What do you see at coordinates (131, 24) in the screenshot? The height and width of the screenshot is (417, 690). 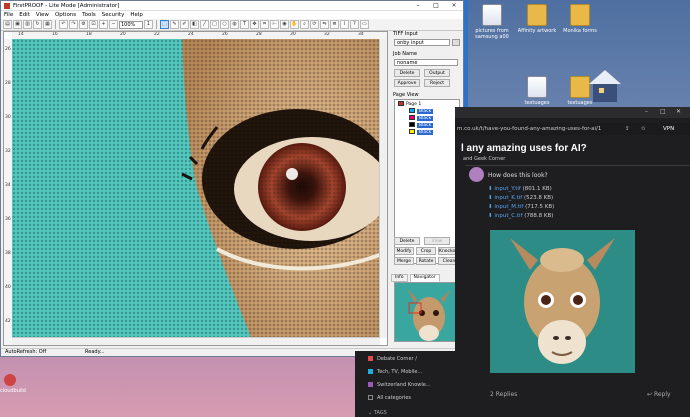 I see `zoom-select: 100%` at bounding box center [131, 24].